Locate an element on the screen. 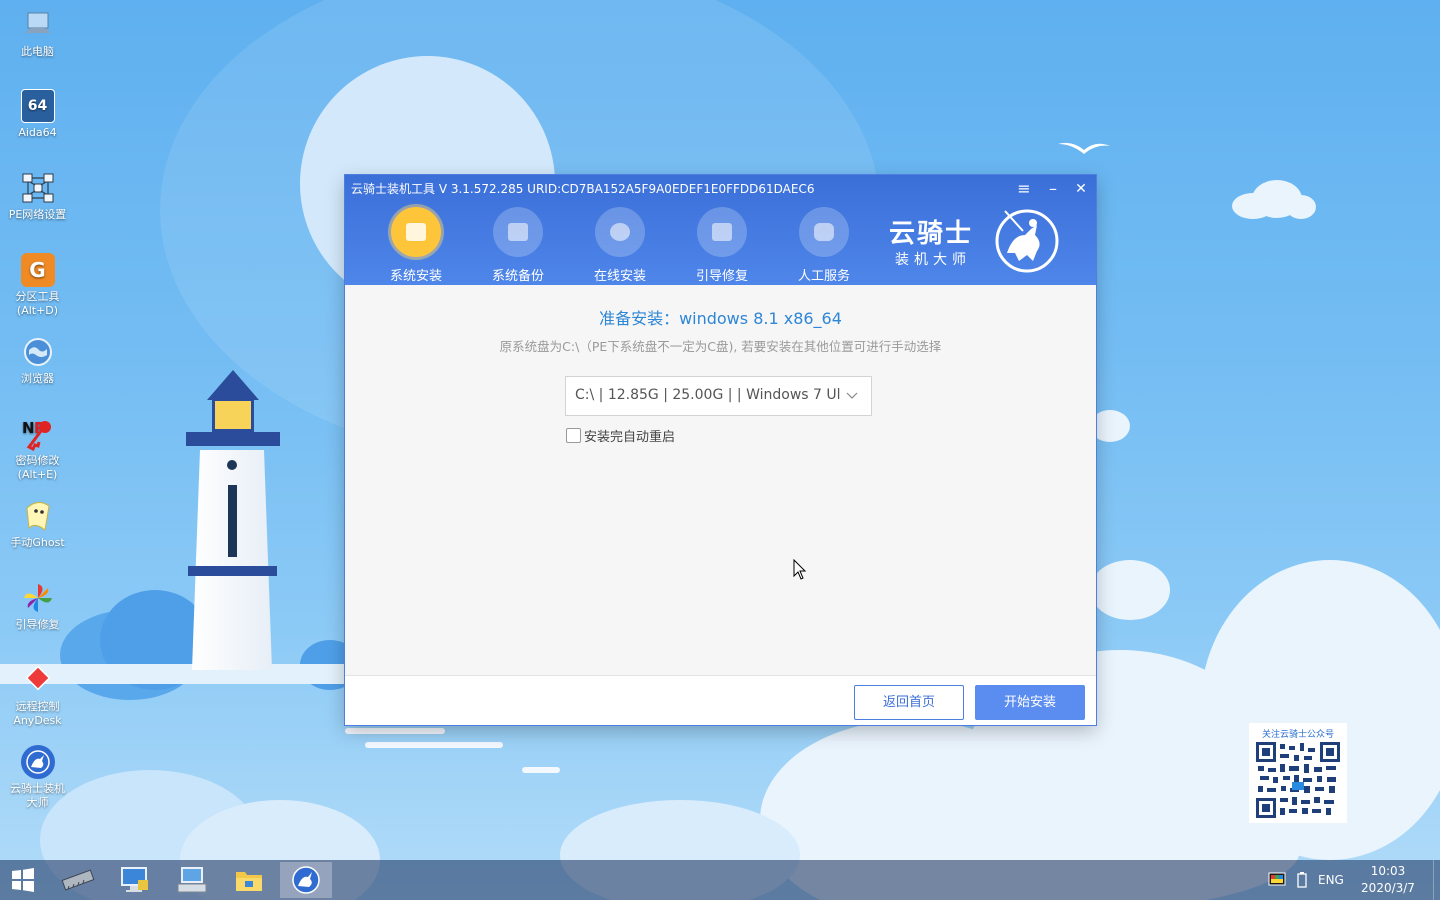 The height and width of the screenshot is (900, 1440). qr-title: 关注云骑士公众号 is located at coordinates (1297, 735).